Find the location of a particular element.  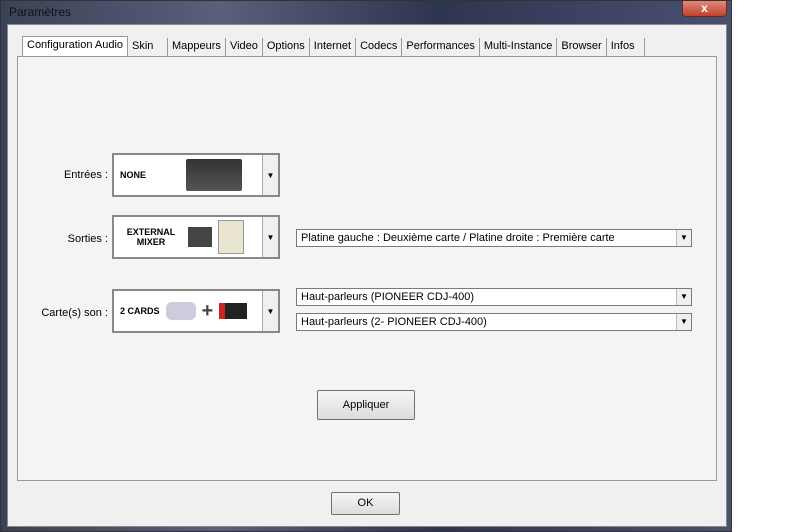

cards-label: Carte(s) son : is located at coordinates (74, 313).